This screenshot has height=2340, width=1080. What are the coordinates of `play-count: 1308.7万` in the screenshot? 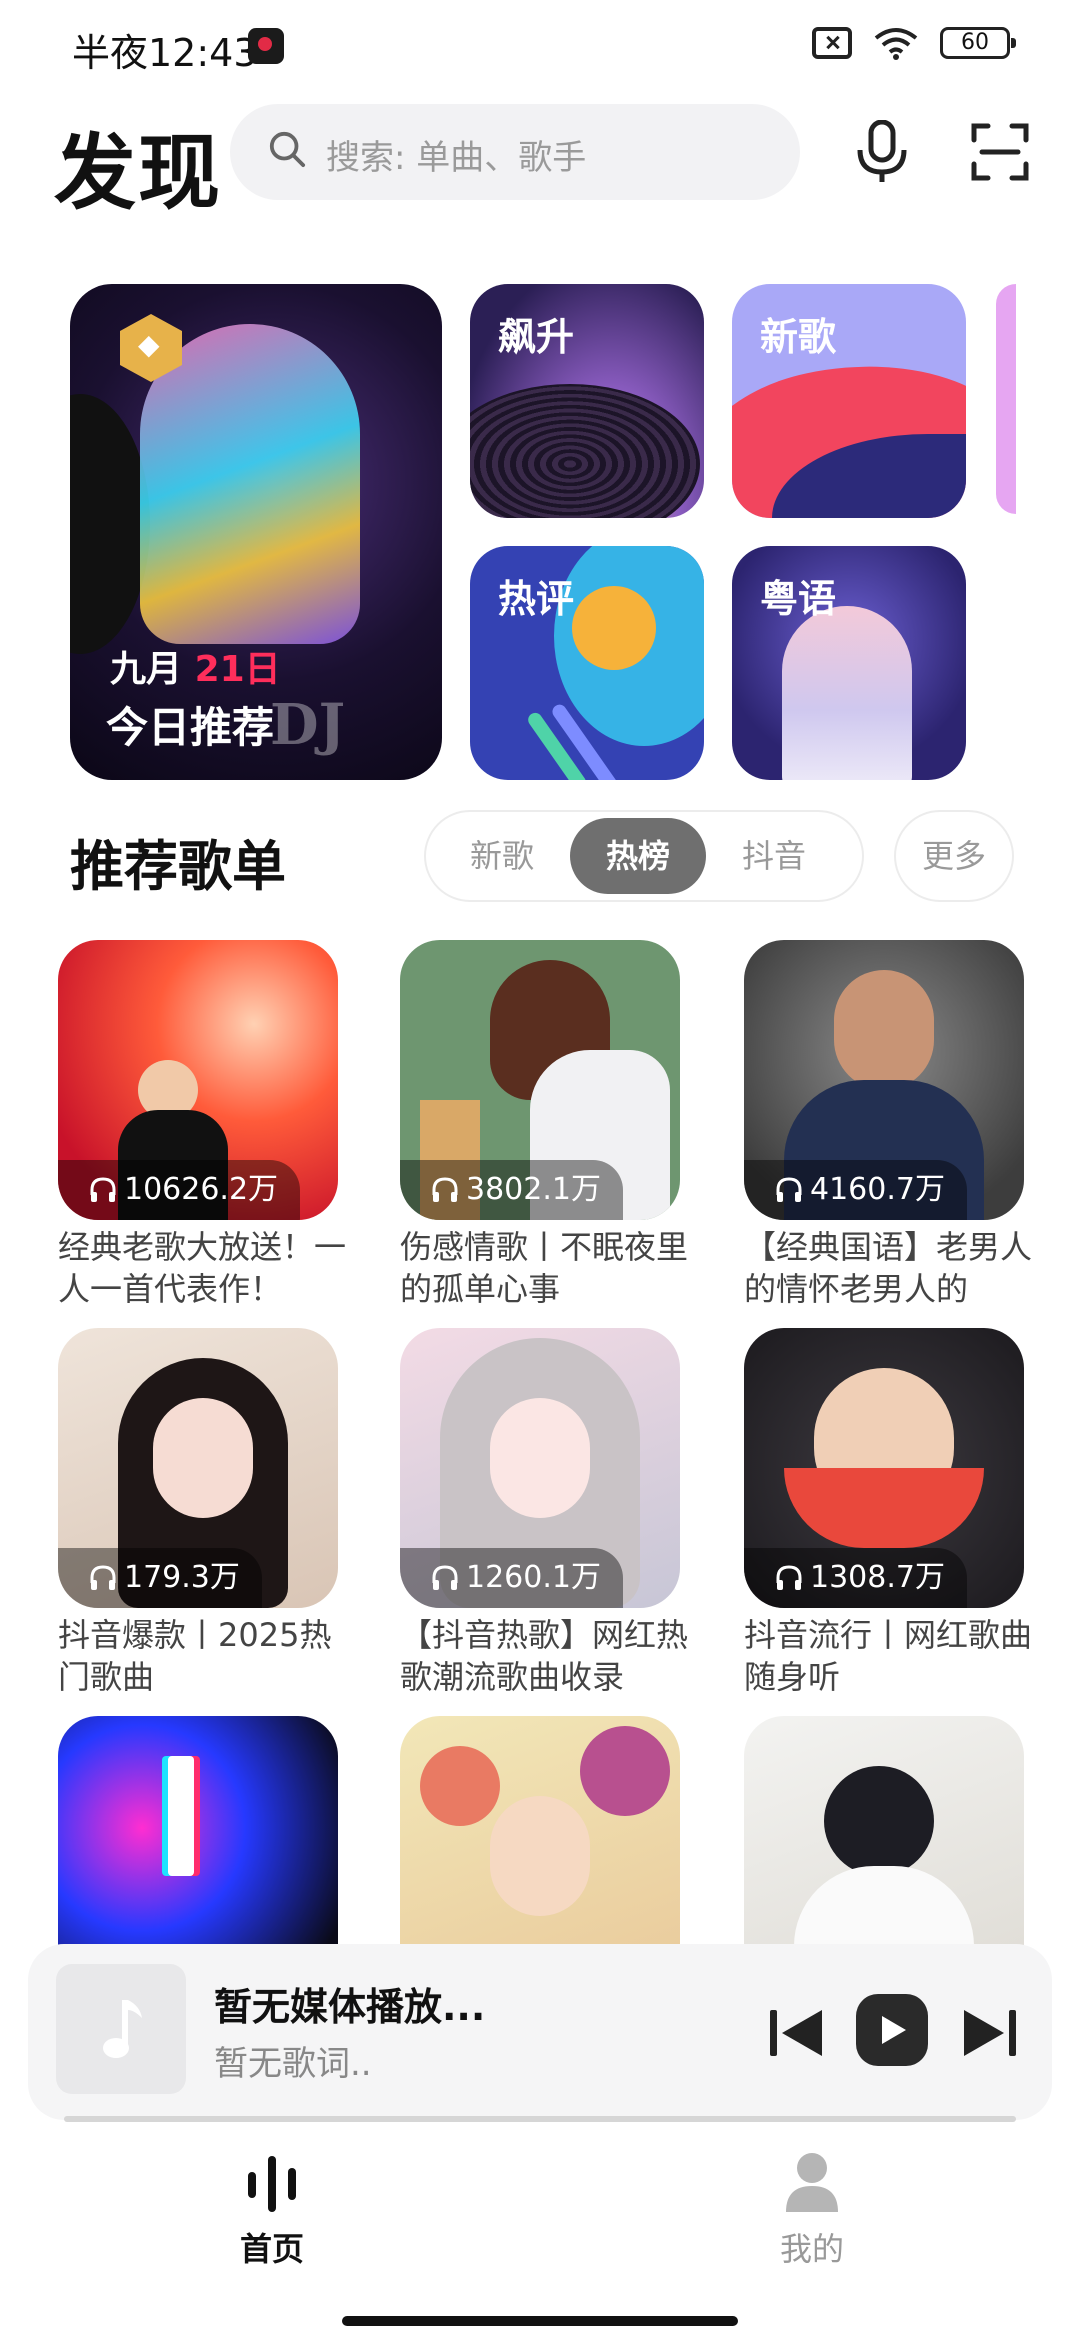 It's located at (855, 1578).